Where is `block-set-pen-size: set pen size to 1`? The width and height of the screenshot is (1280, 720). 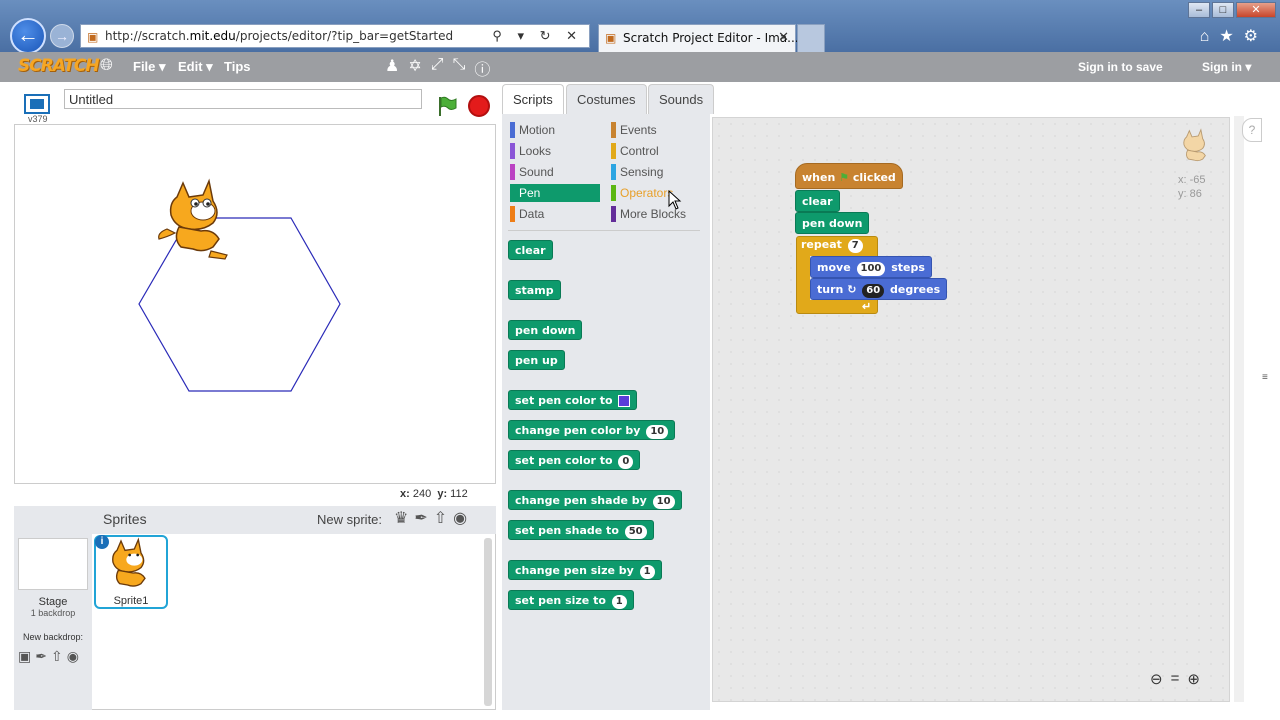 block-set-pen-size: set pen size to 1 is located at coordinates (571, 600).